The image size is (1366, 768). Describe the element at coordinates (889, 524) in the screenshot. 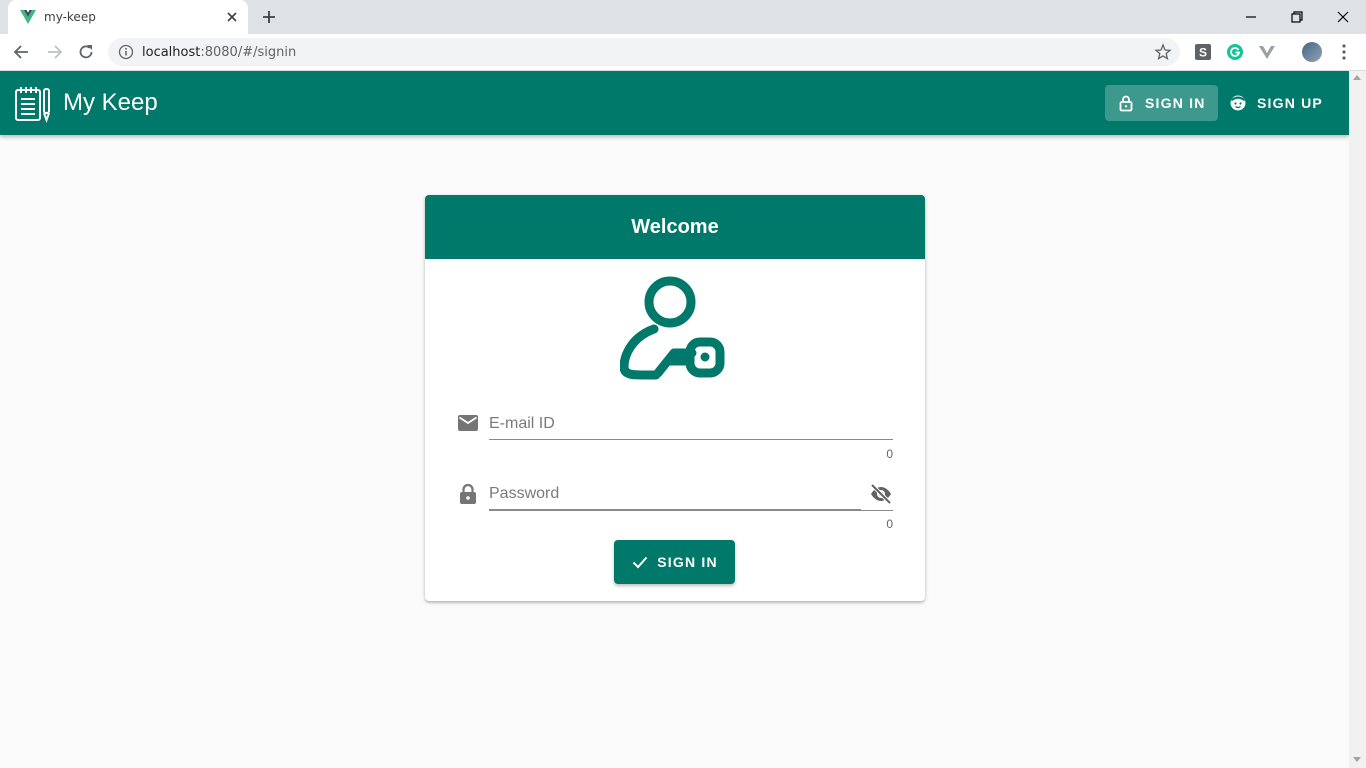

I see `password-char-counter: 0` at that location.